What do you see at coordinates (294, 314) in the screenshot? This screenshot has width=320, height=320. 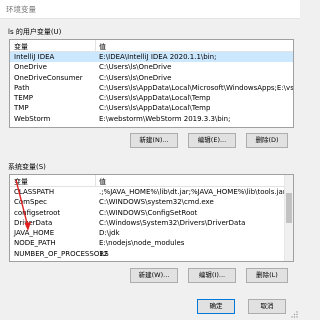 I see `resize-grip-icon` at bounding box center [294, 314].